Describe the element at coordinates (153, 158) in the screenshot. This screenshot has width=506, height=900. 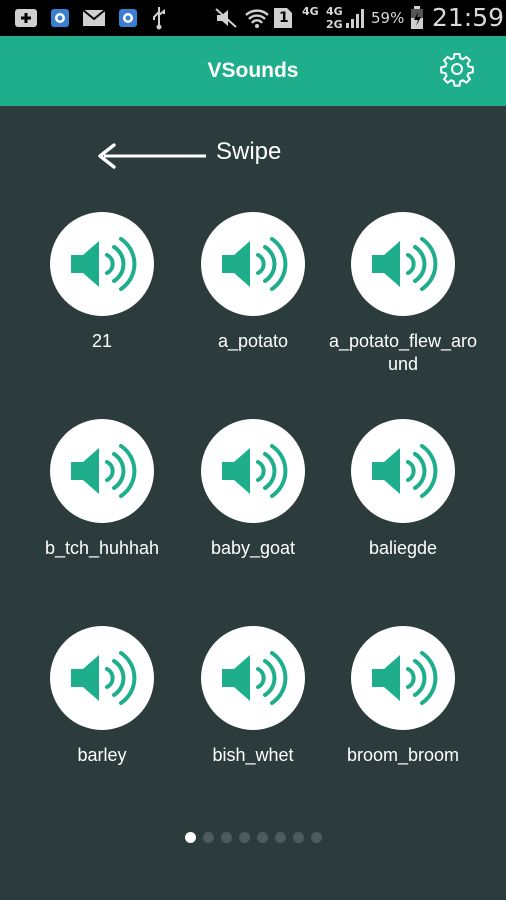
I see `arrow-left-icon` at that location.